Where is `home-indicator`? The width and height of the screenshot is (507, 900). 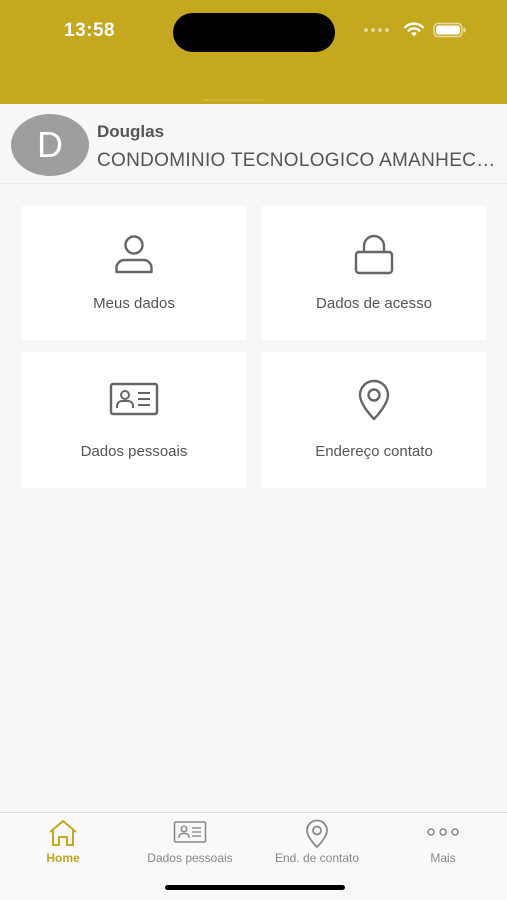 home-indicator is located at coordinates (255, 887).